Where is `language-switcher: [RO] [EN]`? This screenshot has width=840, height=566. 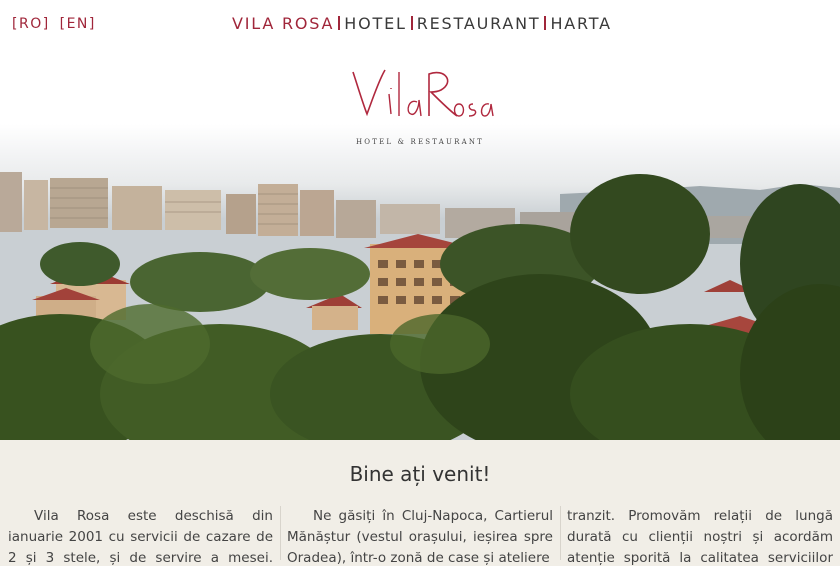
language-switcher: [RO] [EN] is located at coordinates (54, 24).